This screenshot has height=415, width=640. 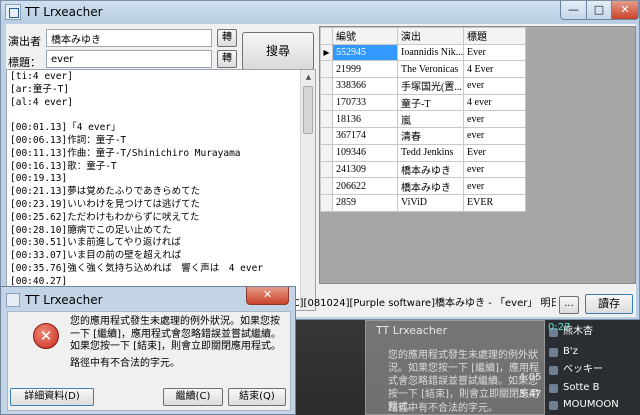 What do you see at coordinates (13, 300) in the screenshot?
I see `dialog-app-icon` at bounding box center [13, 300].